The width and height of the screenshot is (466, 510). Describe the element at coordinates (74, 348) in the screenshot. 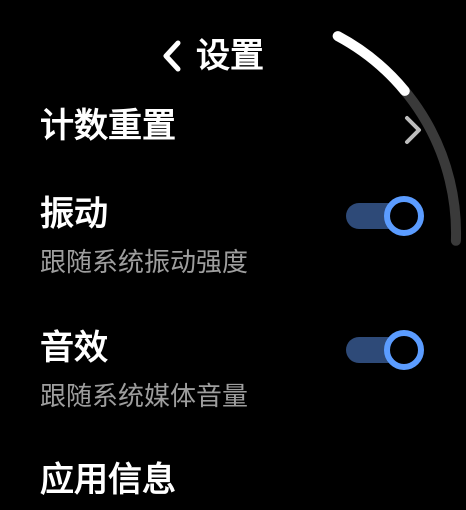

I see `list-item-title: 音效` at that location.